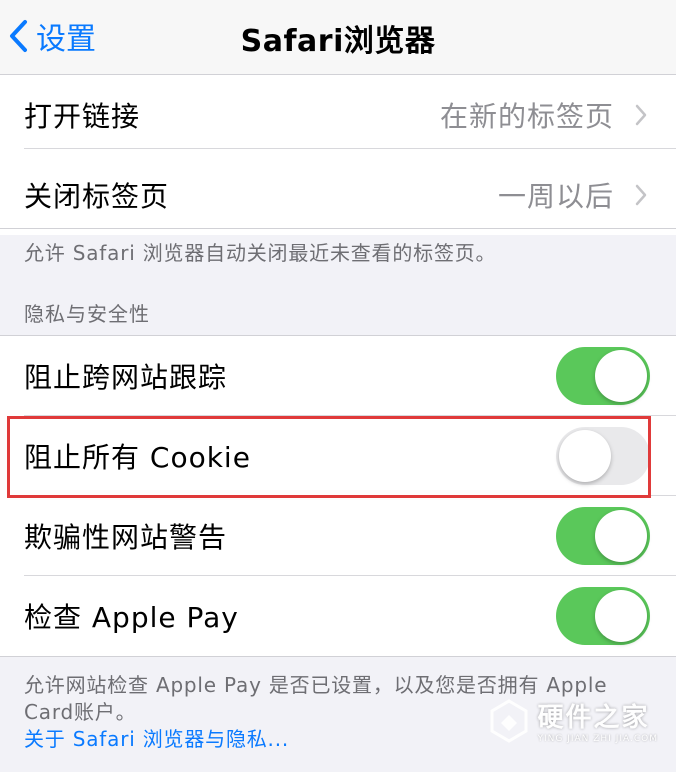 Image resolution: width=676 pixels, height=772 pixels. I want to click on fraudulent-website-warning-label: 欺骗性网站警告, so click(126, 537).